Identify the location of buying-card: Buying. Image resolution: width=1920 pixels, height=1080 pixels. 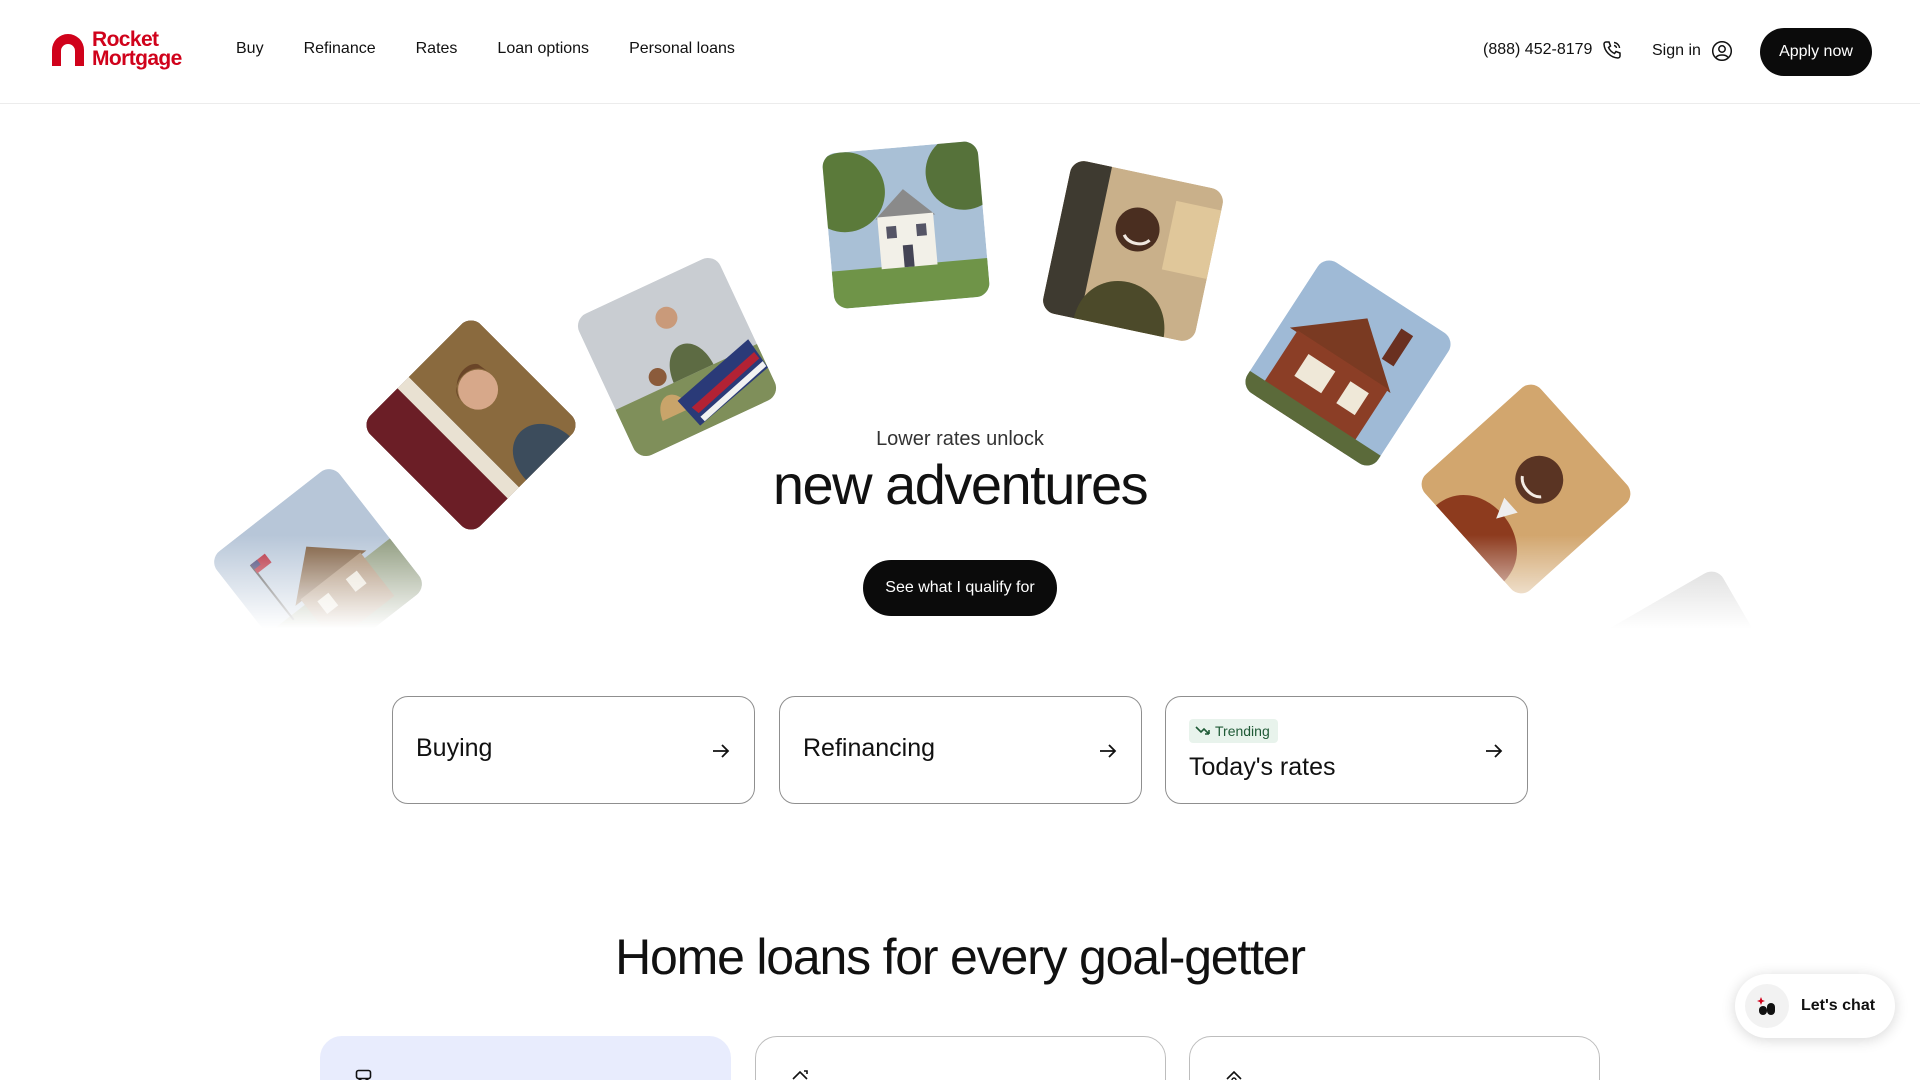
(573, 750).